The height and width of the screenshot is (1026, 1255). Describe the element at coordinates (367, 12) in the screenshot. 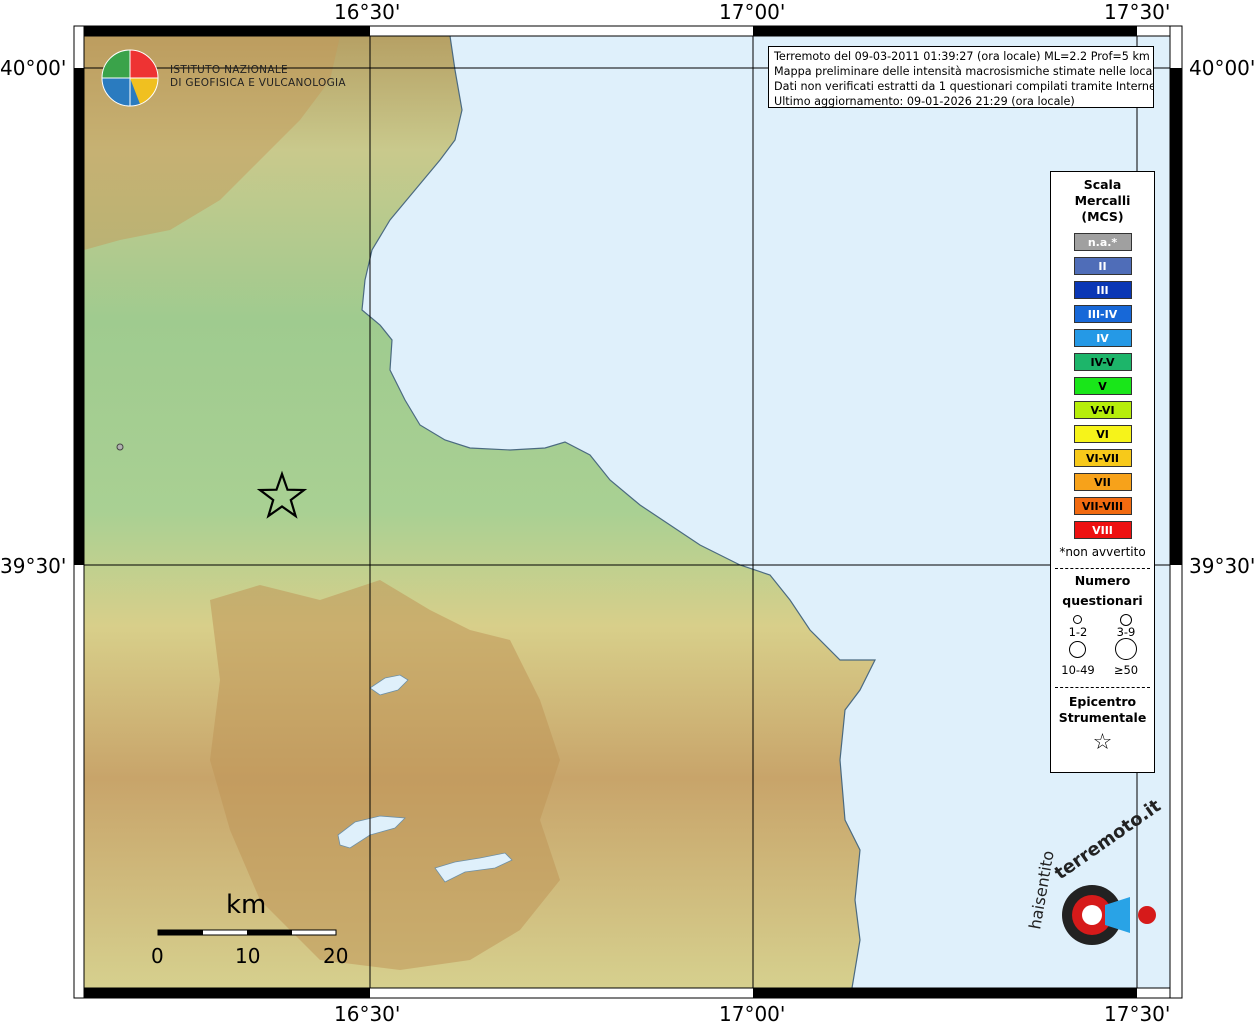

I see `top-lon-label: 16°30'` at that location.